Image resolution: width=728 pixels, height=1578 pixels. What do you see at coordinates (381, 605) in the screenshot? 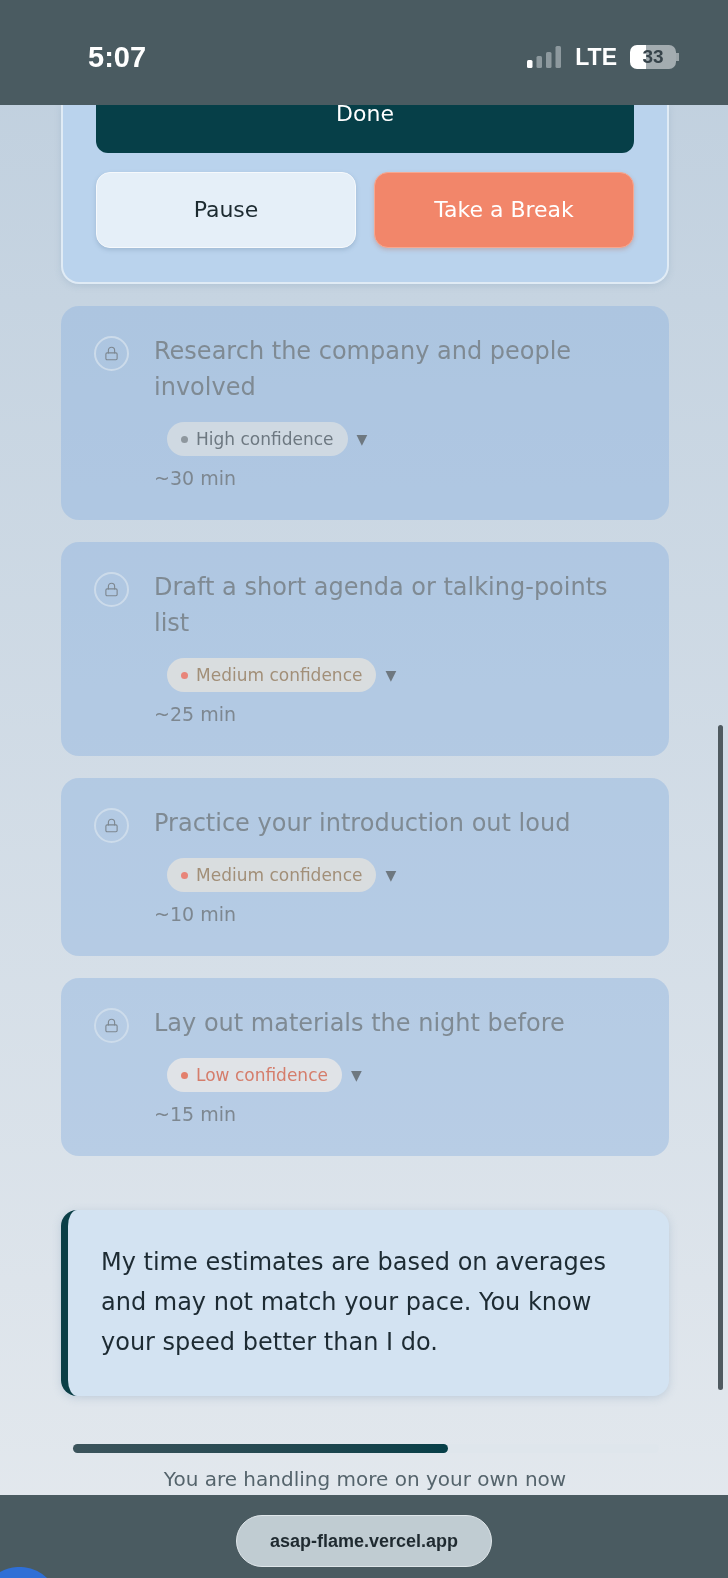
I see `task-title: Draft a short agenda or talking-points list` at bounding box center [381, 605].